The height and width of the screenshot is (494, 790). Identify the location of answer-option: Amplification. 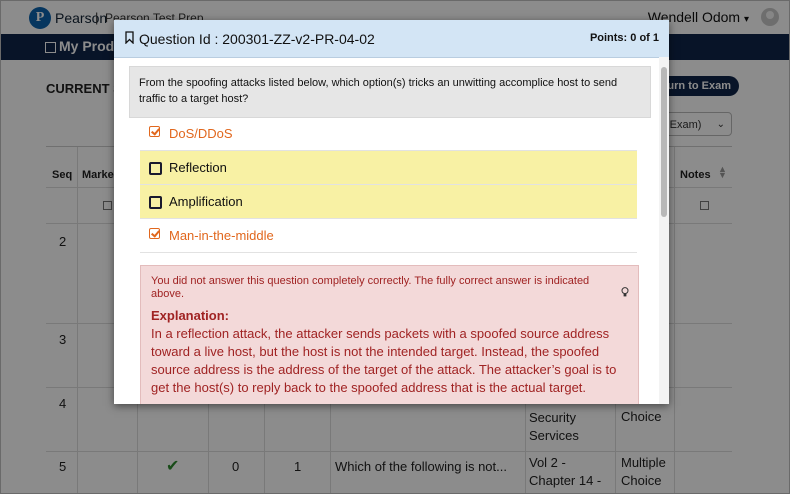
(388, 202).